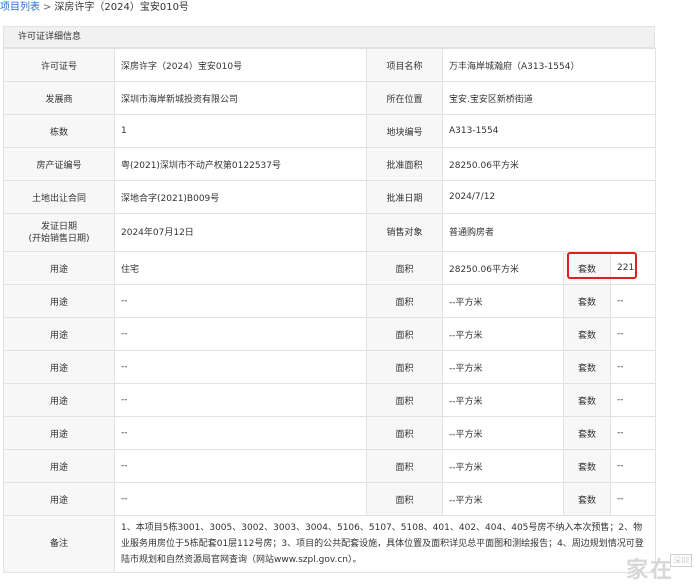  What do you see at coordinates (549, 164) in the screenshot?
I see `approved-area-value: 28250.06平方米` at bounding box center [549, 164].